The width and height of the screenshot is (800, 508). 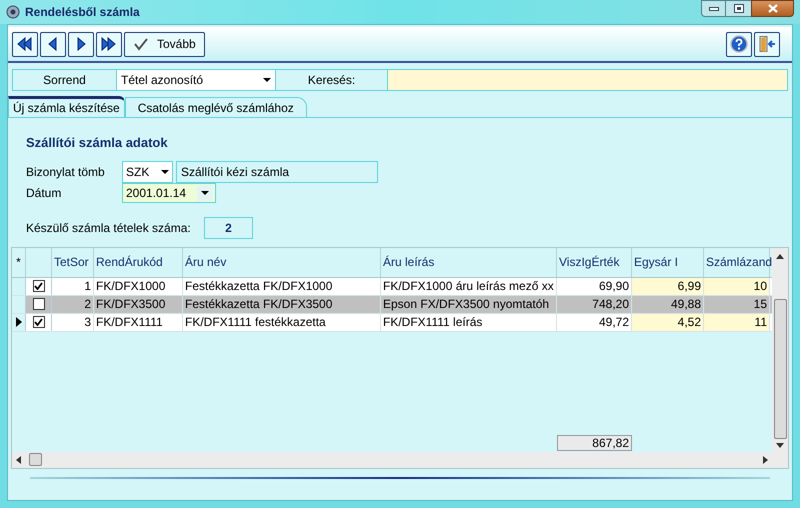 What do you see at coordinates (109, 228) in the screenshot?
I see `field-label: Készülő számla tételek száma:` at bounding box center [109, 228].